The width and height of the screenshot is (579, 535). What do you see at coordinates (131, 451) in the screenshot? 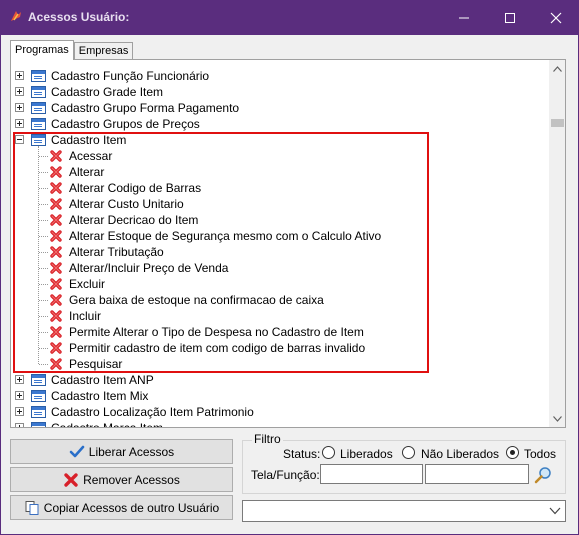
I see `liberar-acessos-label: Liberar Acessos` at bounding box center [131, 451].